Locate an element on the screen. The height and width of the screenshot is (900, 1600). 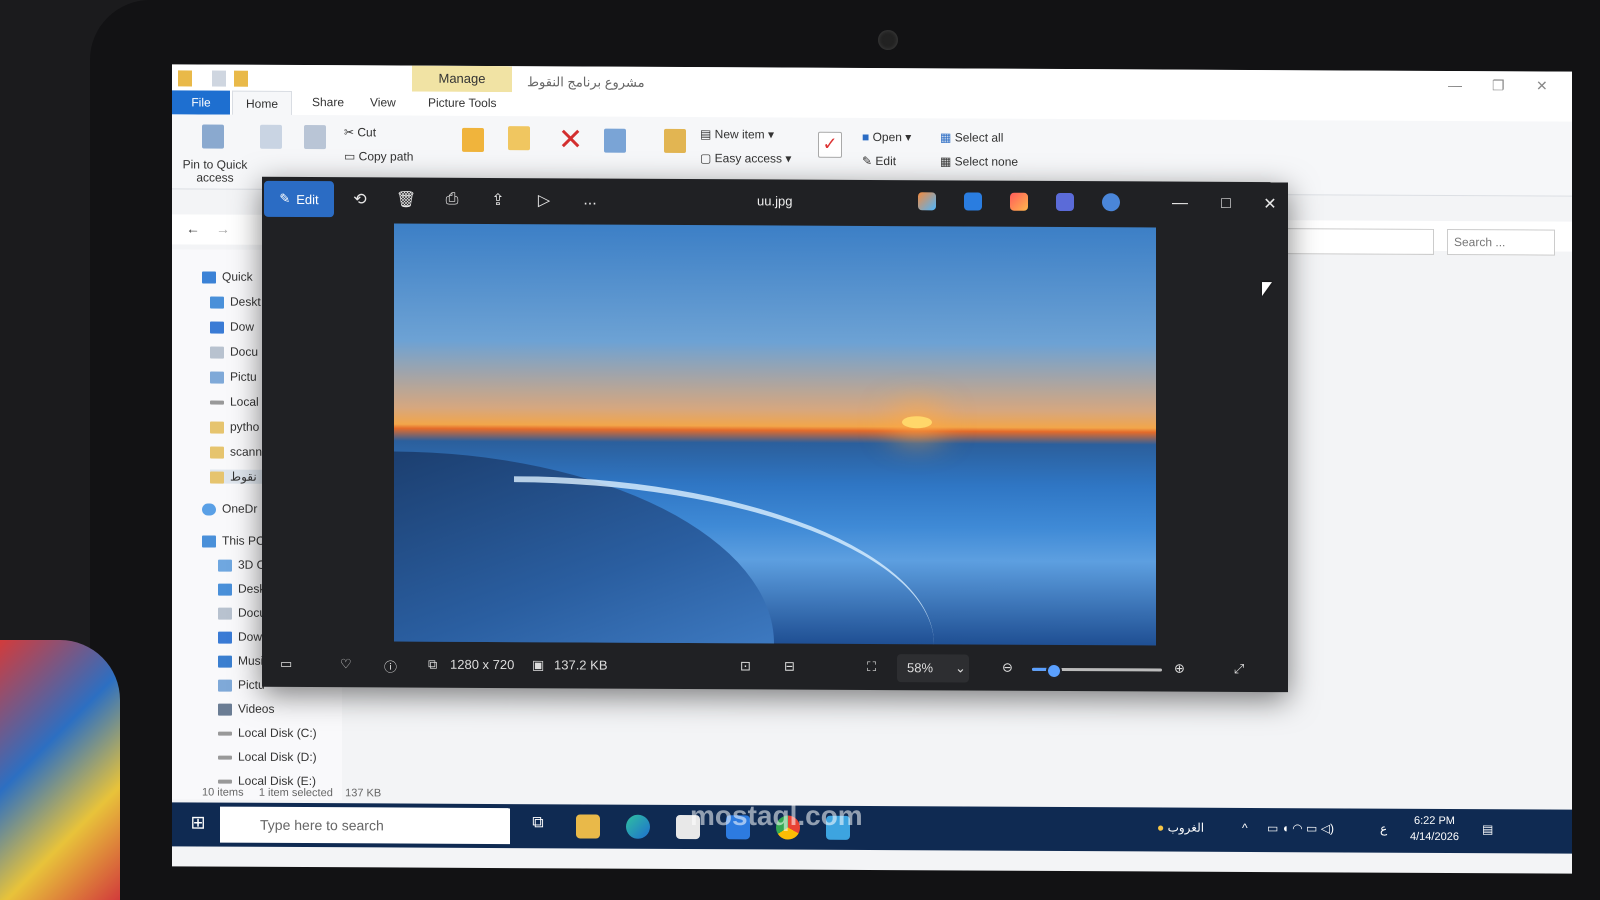
copilot-icon is located at coordinates (927, 201).